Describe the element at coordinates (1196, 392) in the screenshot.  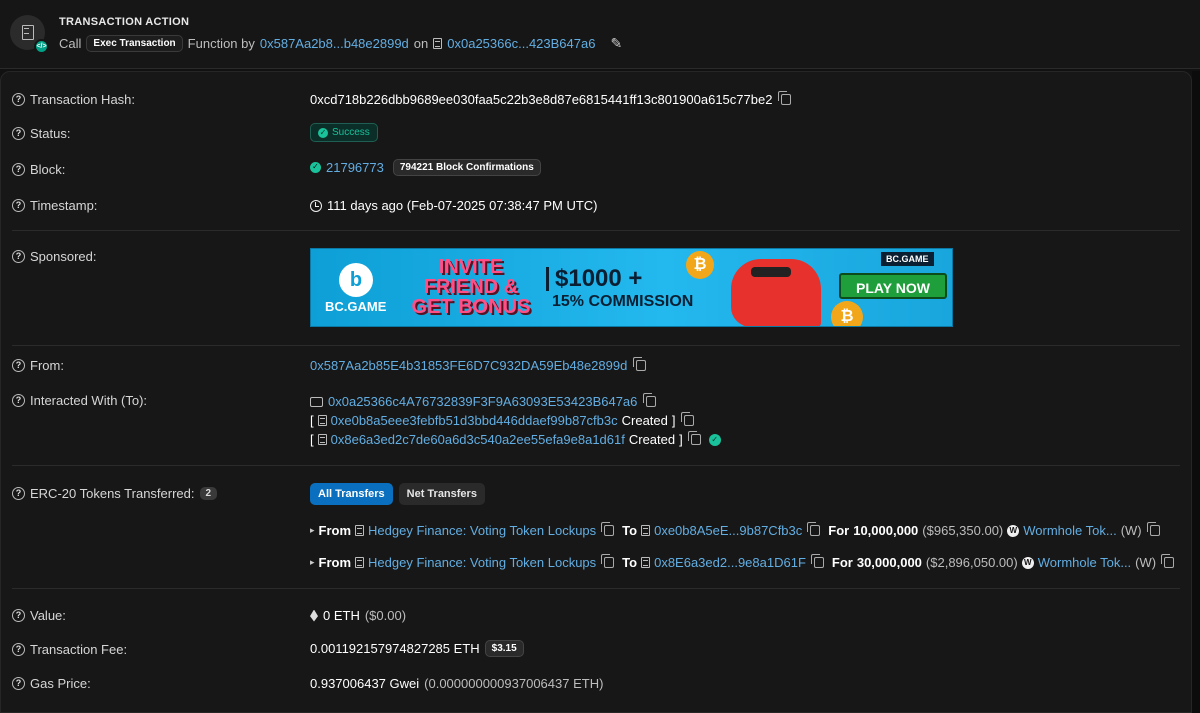
I see `scrollbar` at that location.